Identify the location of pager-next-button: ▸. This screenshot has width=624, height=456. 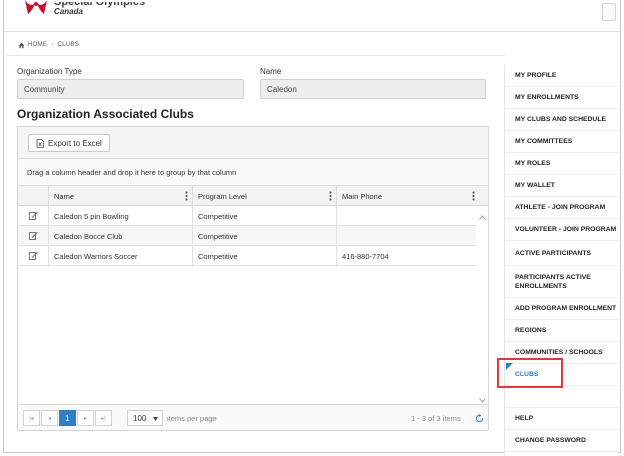
(85, 418).